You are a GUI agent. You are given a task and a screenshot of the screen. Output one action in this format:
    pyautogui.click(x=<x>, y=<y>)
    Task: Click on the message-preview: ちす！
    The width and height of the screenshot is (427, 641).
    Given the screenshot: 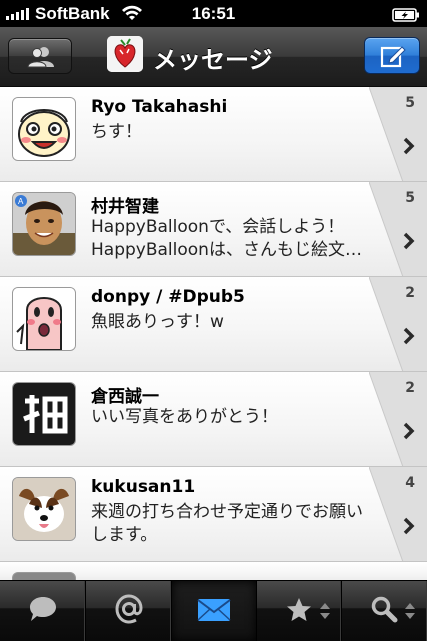 What is the action you would take?
    pyautogui.click(x=116, y=132)
    